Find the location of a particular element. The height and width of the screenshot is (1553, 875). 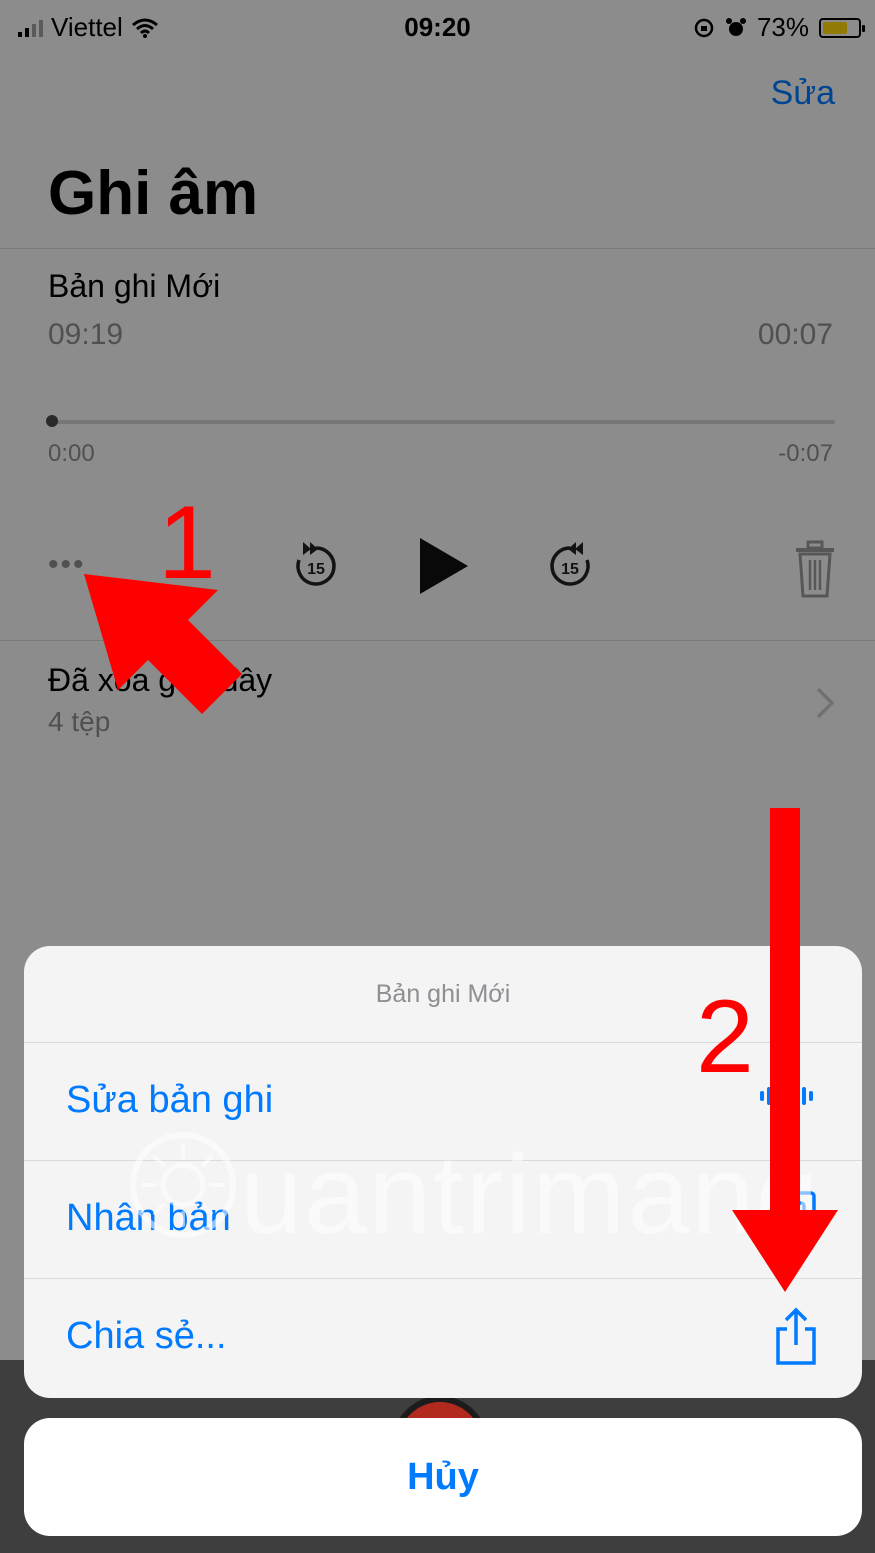

step-1-arrow-icon is located at coordinates (163, 644).